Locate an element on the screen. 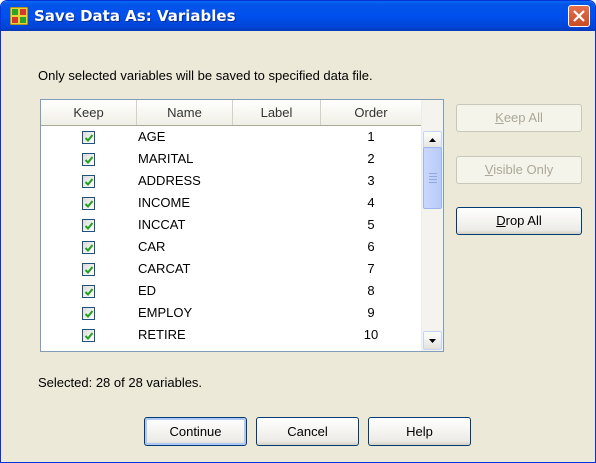 Image resolution: width=596 pixels, height=463 pixels. table-row: EMPLOY 9 is located at coordinates (231, 313).